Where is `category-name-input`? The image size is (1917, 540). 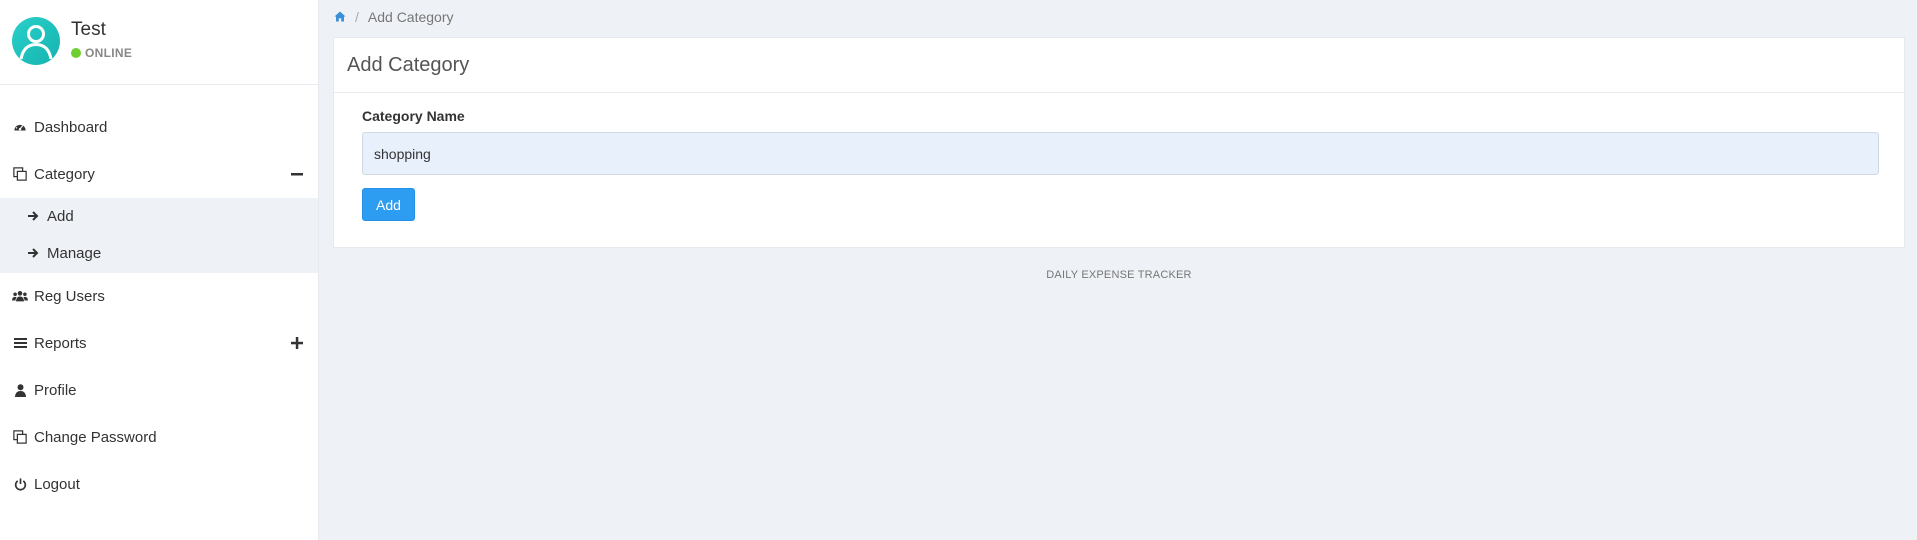 category-name-input is located at coordinates (1120, 153).